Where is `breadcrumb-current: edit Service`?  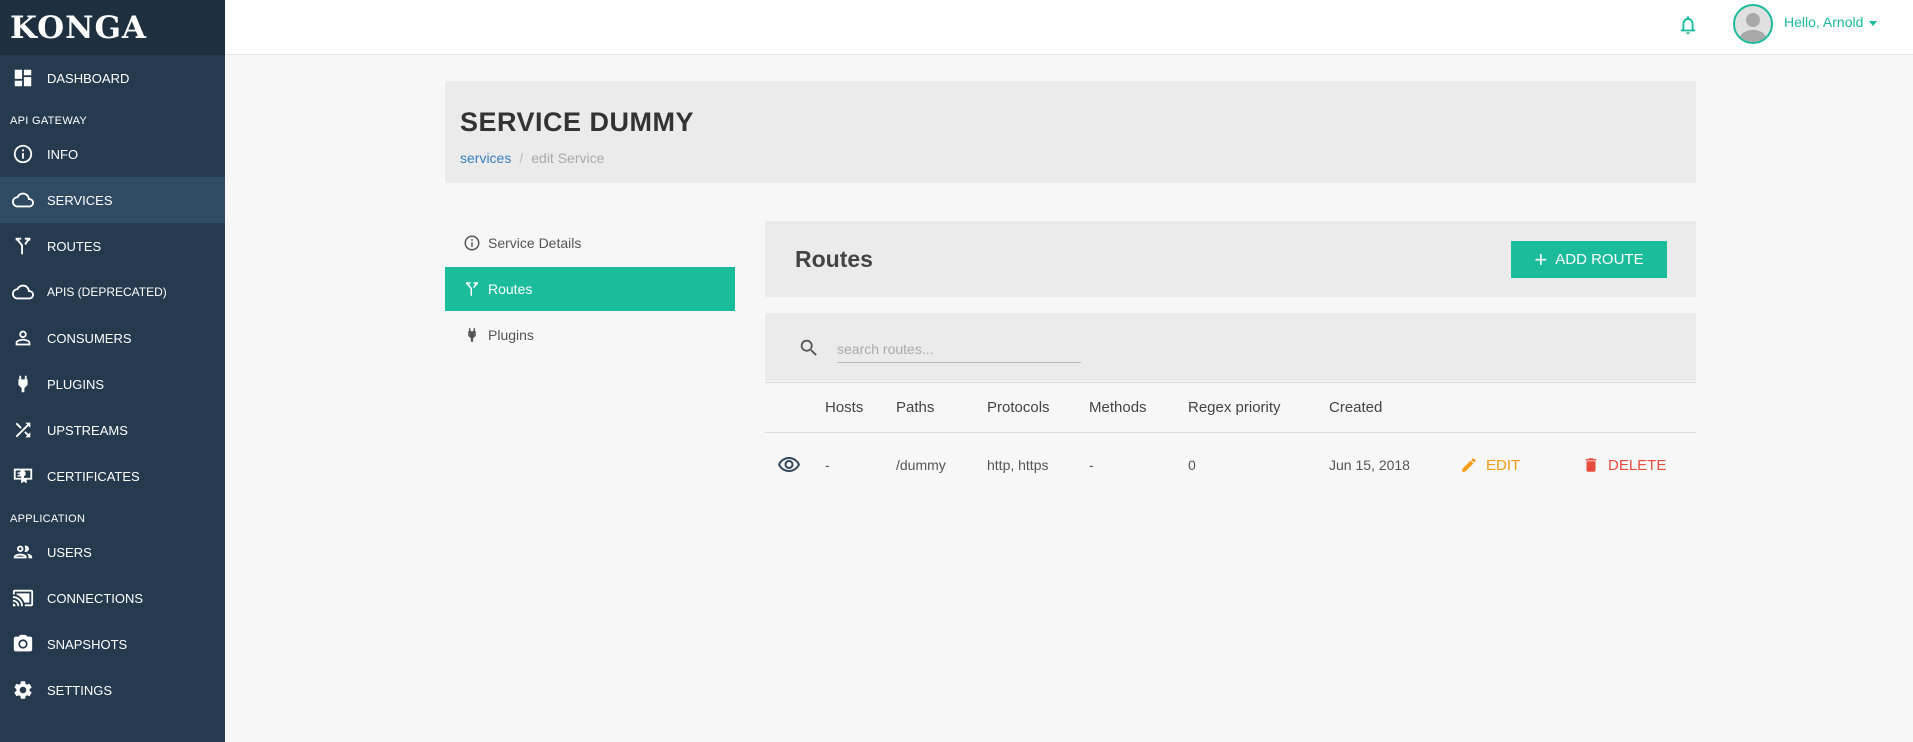 breadcrumb-current: edit Service is located at coordinates (568, 158).